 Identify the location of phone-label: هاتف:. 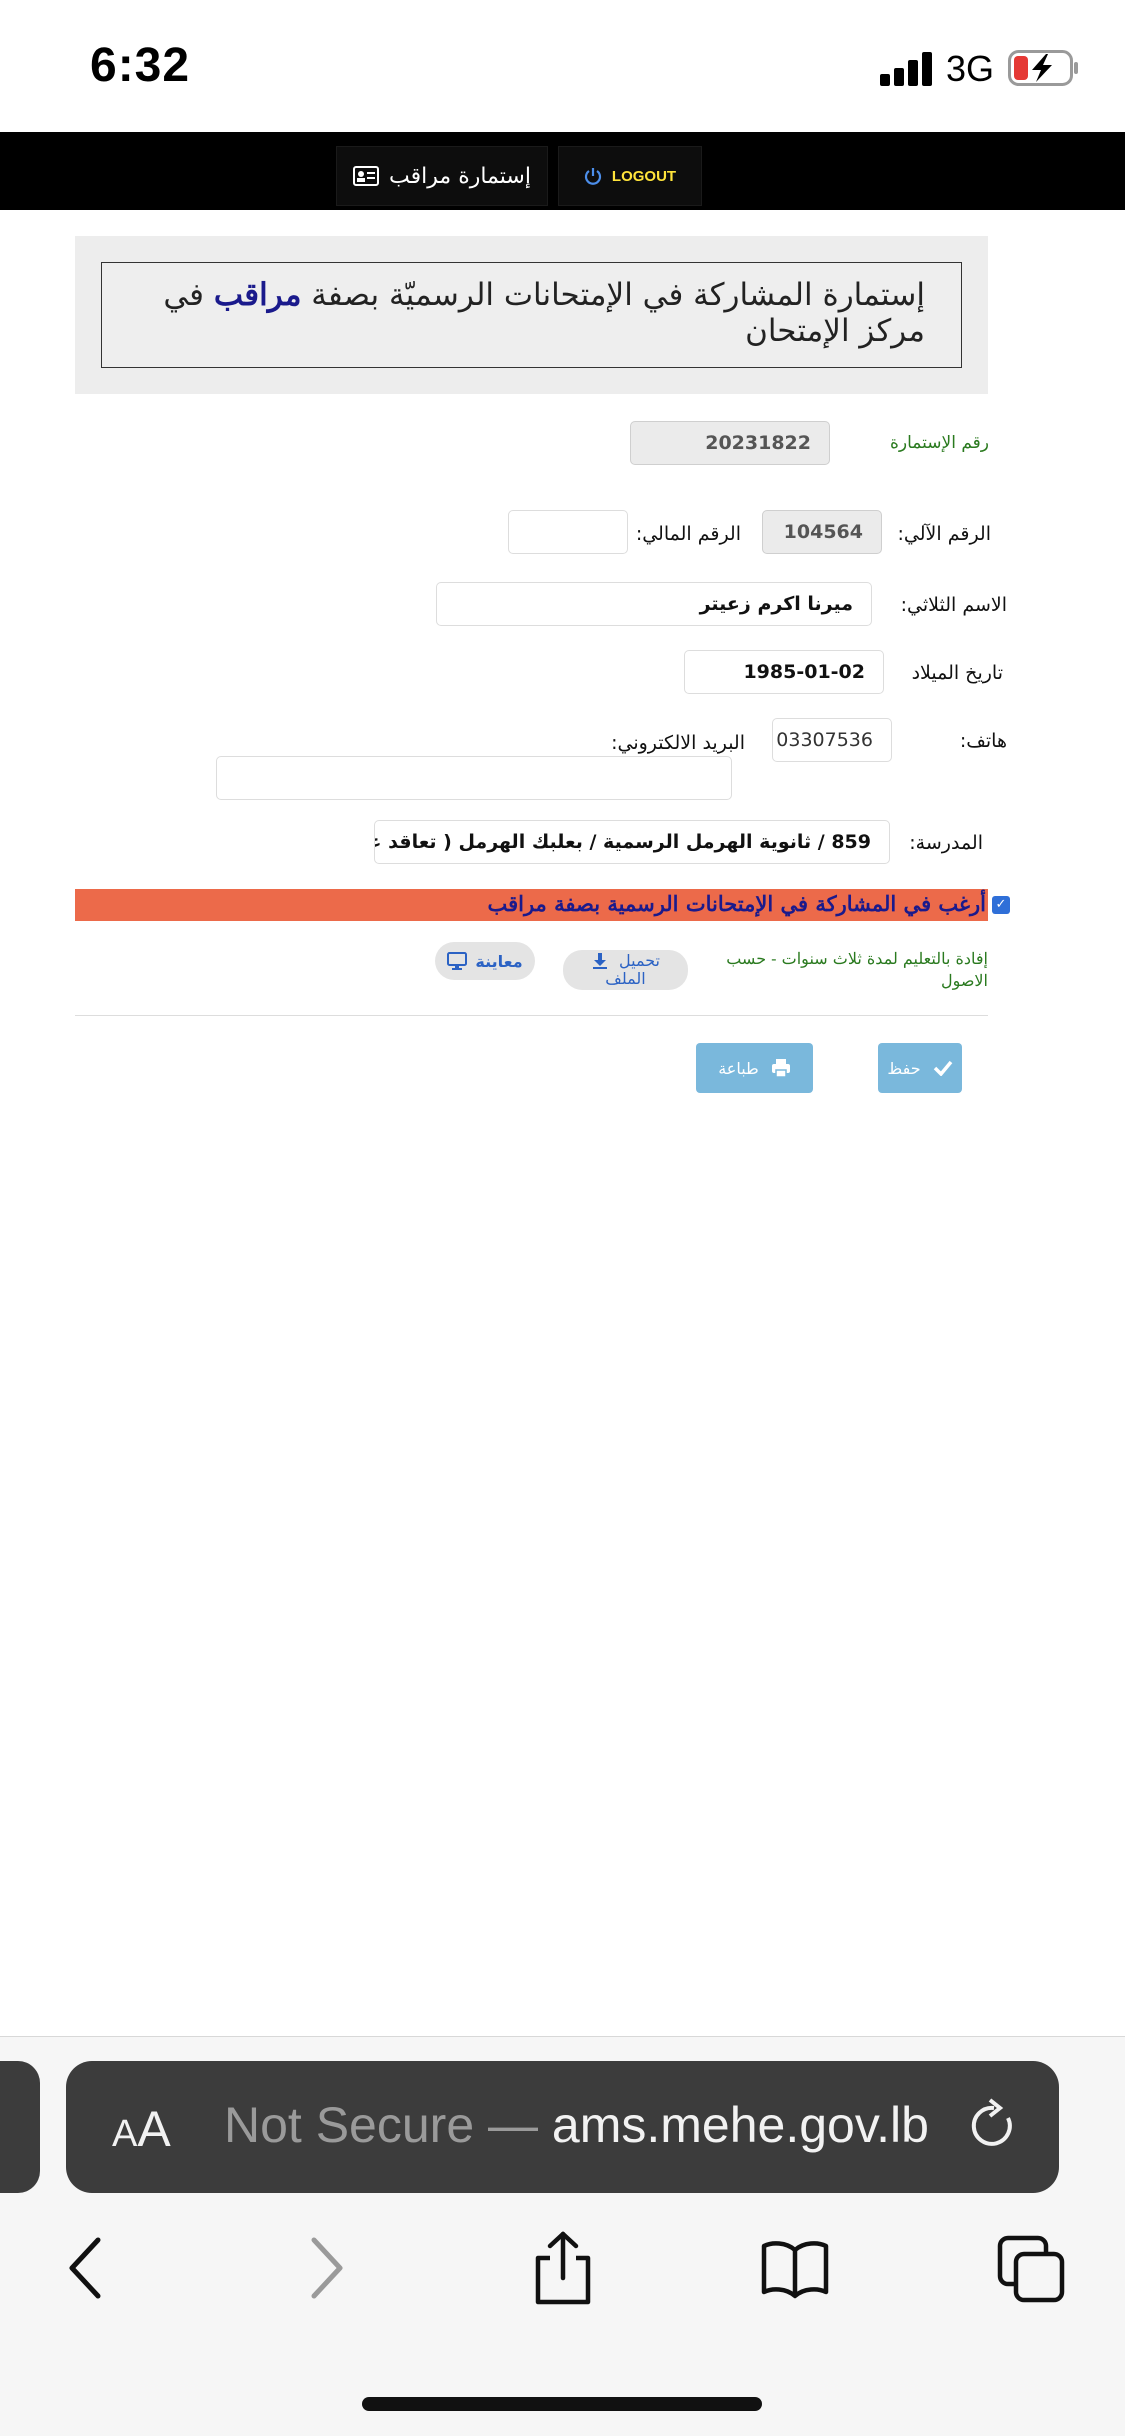
(983, 741).